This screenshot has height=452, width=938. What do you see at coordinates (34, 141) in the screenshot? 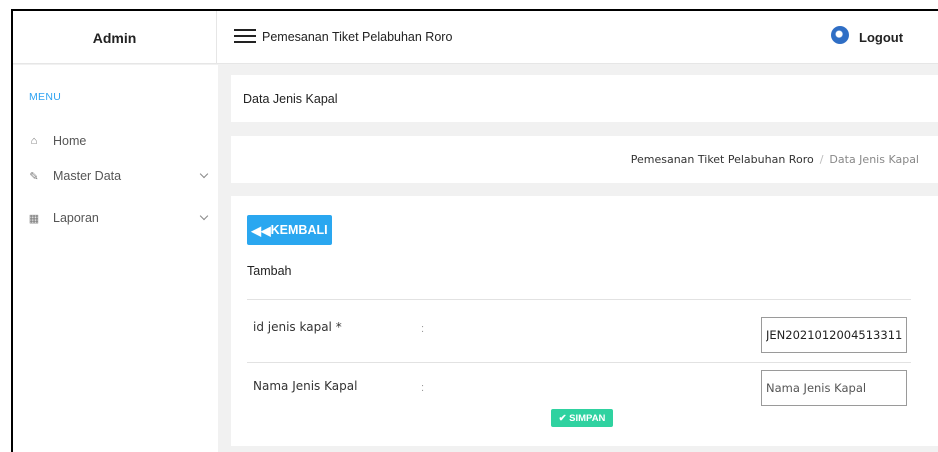
I see `home-icon: ⌂` at bounding box center [34, 141].